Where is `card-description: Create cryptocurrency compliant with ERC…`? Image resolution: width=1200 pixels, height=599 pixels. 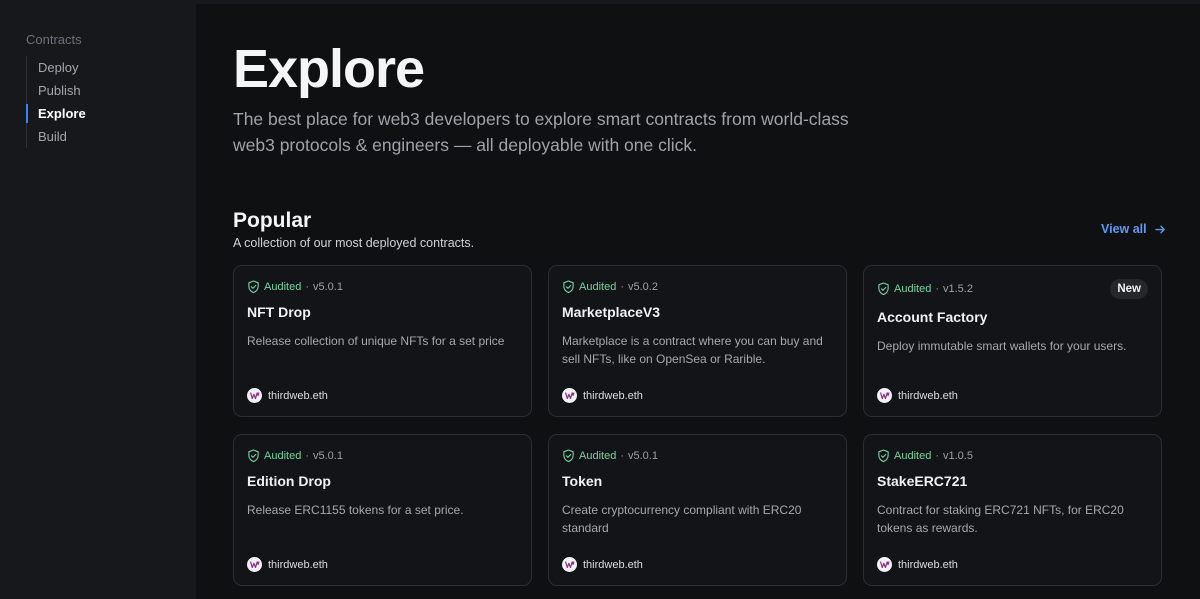 card-description: Create cryptocurrency compliant with ERC… is located at coordinates (682, 519).